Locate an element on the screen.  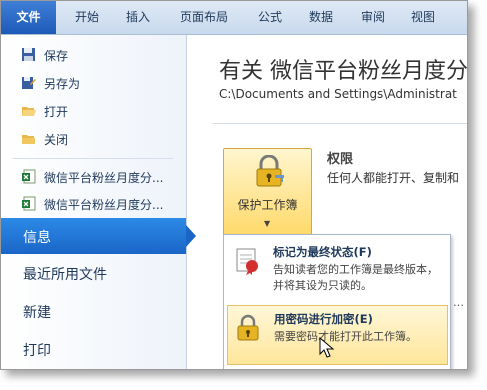
encrypt-with-password-item: 用密码进行加密(E) 需要密码才能打开此工作簿。 is located at coordinates (337, 335).